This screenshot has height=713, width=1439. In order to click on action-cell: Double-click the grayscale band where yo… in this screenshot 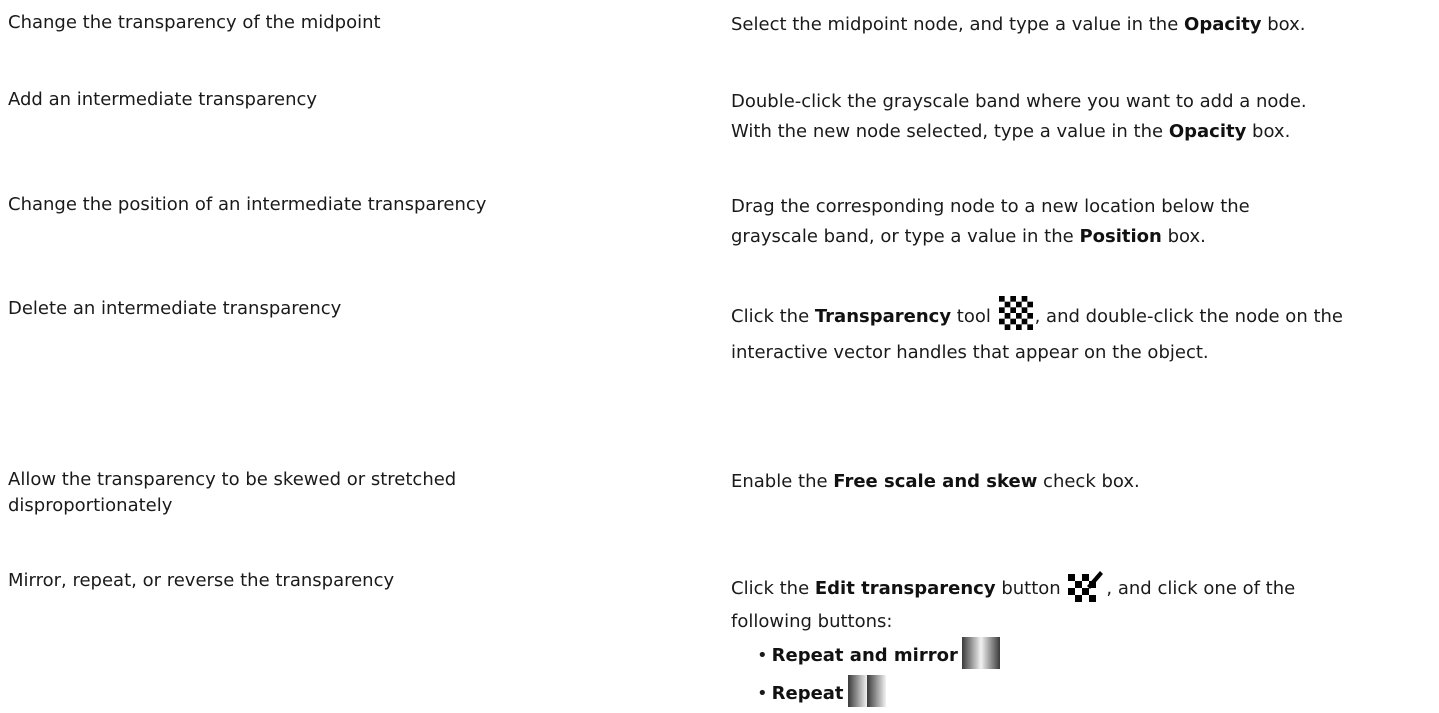, I will do `click(1081, 117)`.